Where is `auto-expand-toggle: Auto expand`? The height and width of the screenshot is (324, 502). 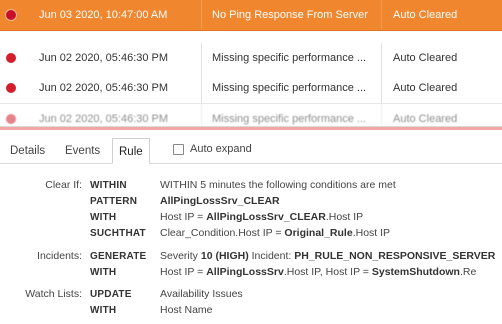 auto-expand-toggle: Auto expand is located at coordinates (212, 149).